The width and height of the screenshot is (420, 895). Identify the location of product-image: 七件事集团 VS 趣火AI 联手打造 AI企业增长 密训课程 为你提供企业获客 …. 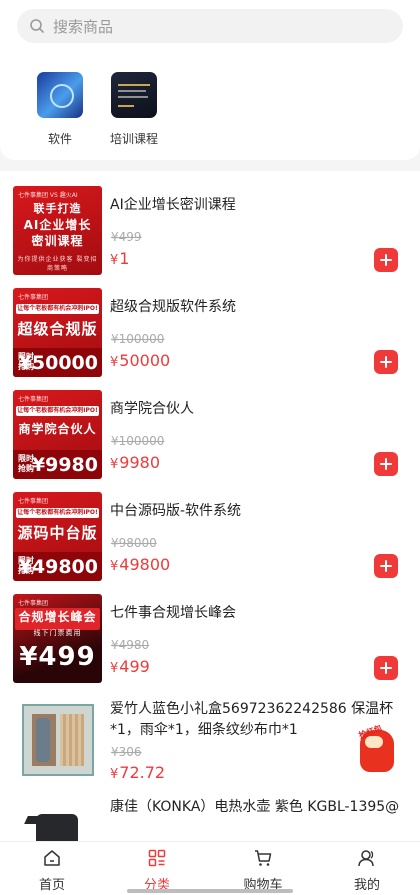
(57, 230).